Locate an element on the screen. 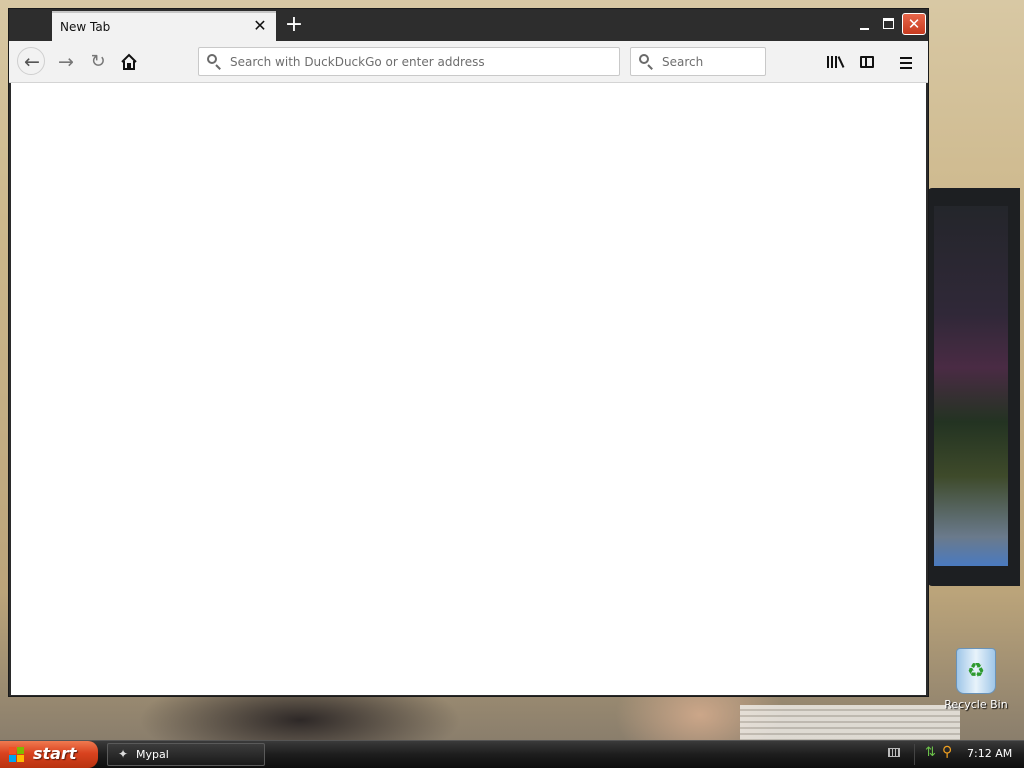 Image resolution: width=1024 pixels, height=768 pixels. network-icon: ⇅ is located at coordinates (930, 752).